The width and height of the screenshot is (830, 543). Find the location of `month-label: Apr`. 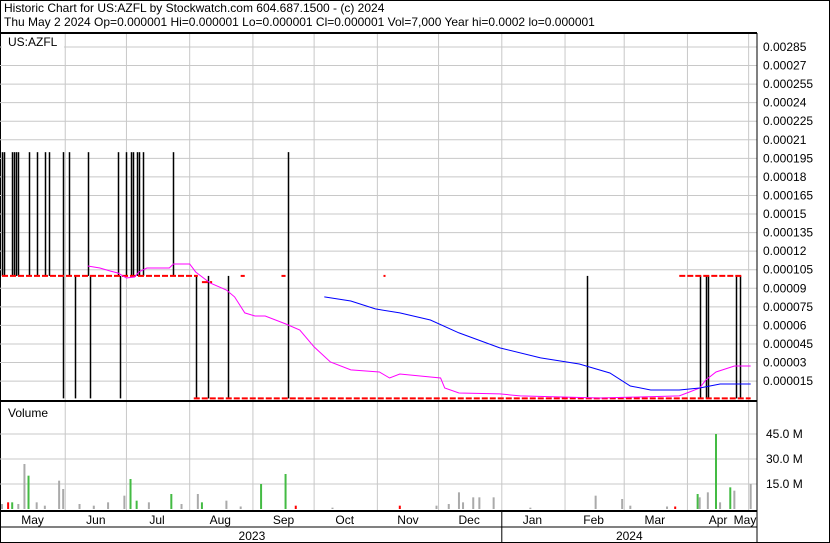

month-label: Apr is located at coordinates (718, 520).